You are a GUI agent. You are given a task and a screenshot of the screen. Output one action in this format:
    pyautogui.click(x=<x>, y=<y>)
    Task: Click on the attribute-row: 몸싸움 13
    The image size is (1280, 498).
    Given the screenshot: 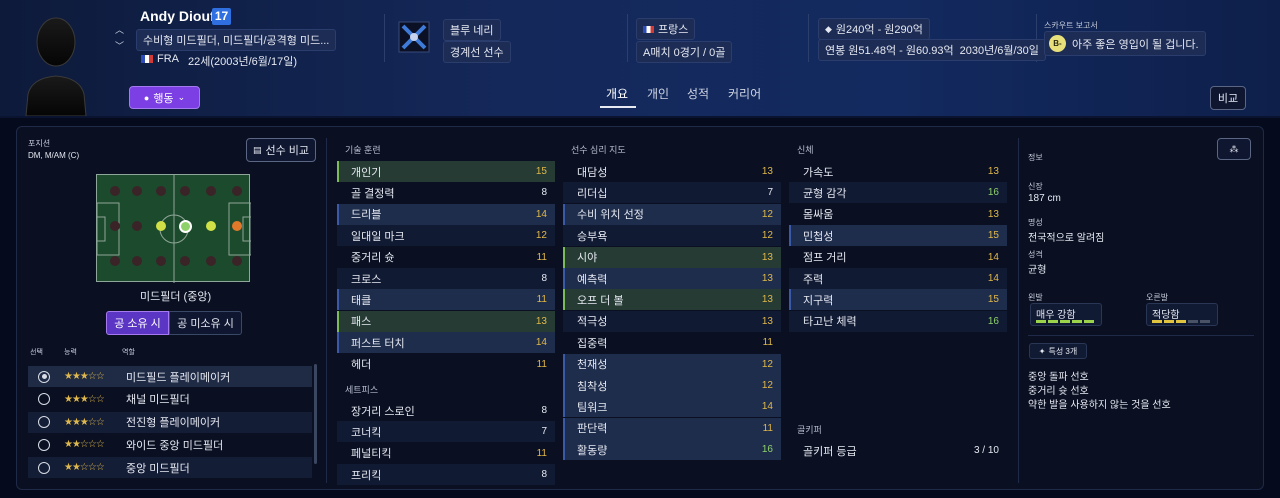 What is the action you would take?
    pyautogui.click(x=898, y=214)
    